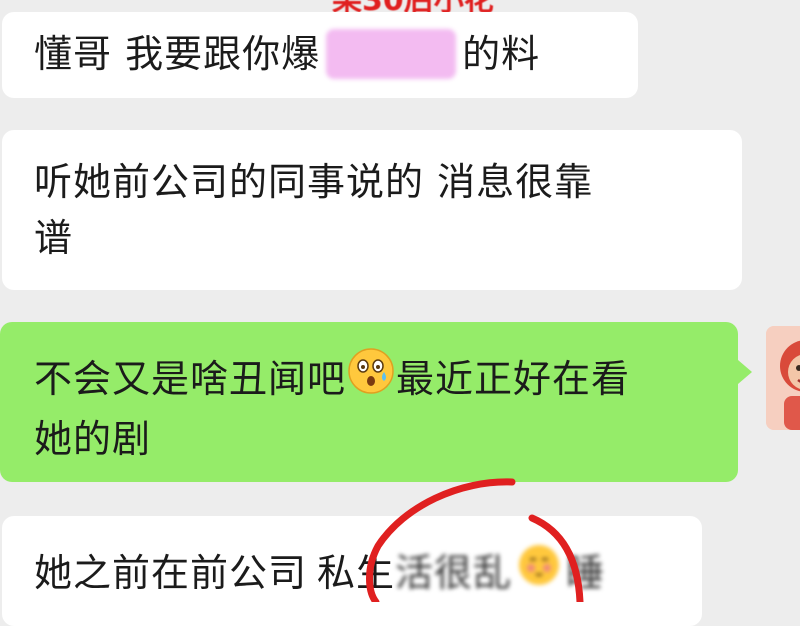 The image size is (800, 626). I want to click on message-2-line-1: 听她前公司的同事说的 消息很靠, so click(314, 182).